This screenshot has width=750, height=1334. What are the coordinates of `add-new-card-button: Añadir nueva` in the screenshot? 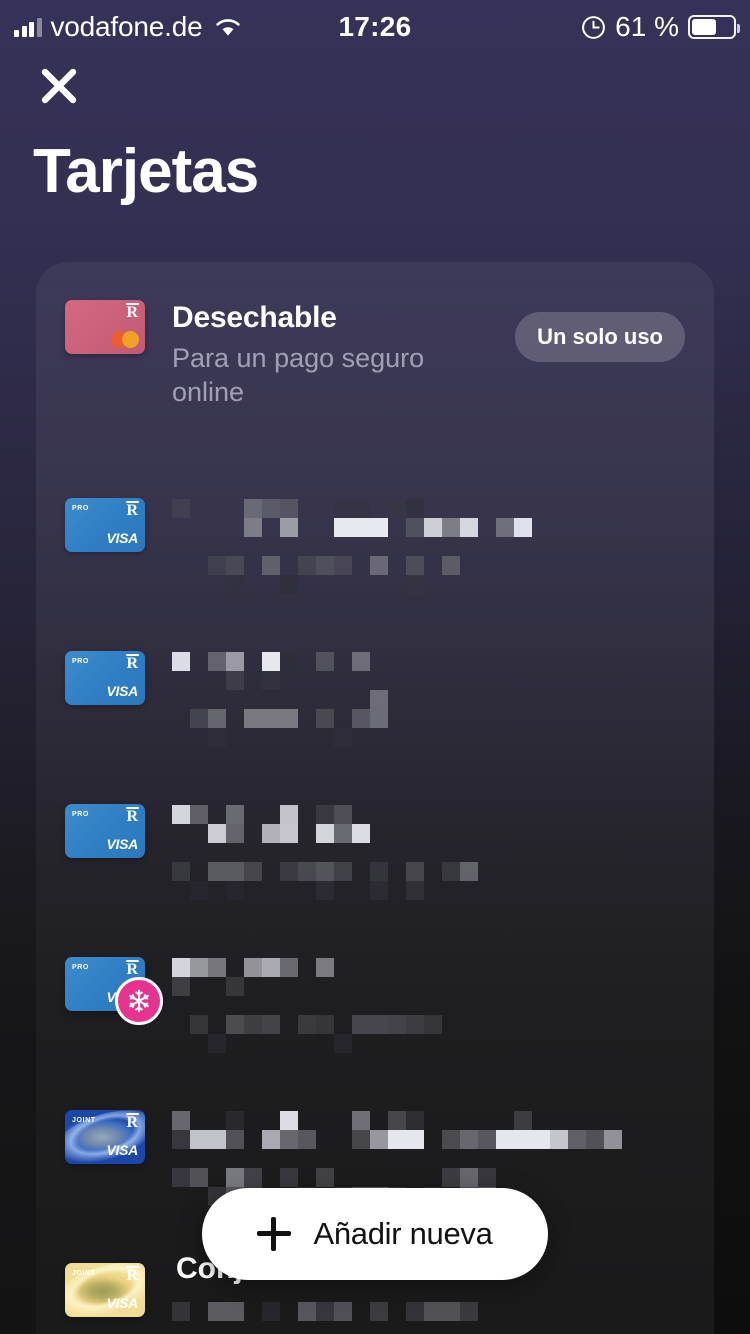 It's located at (375, 1234).